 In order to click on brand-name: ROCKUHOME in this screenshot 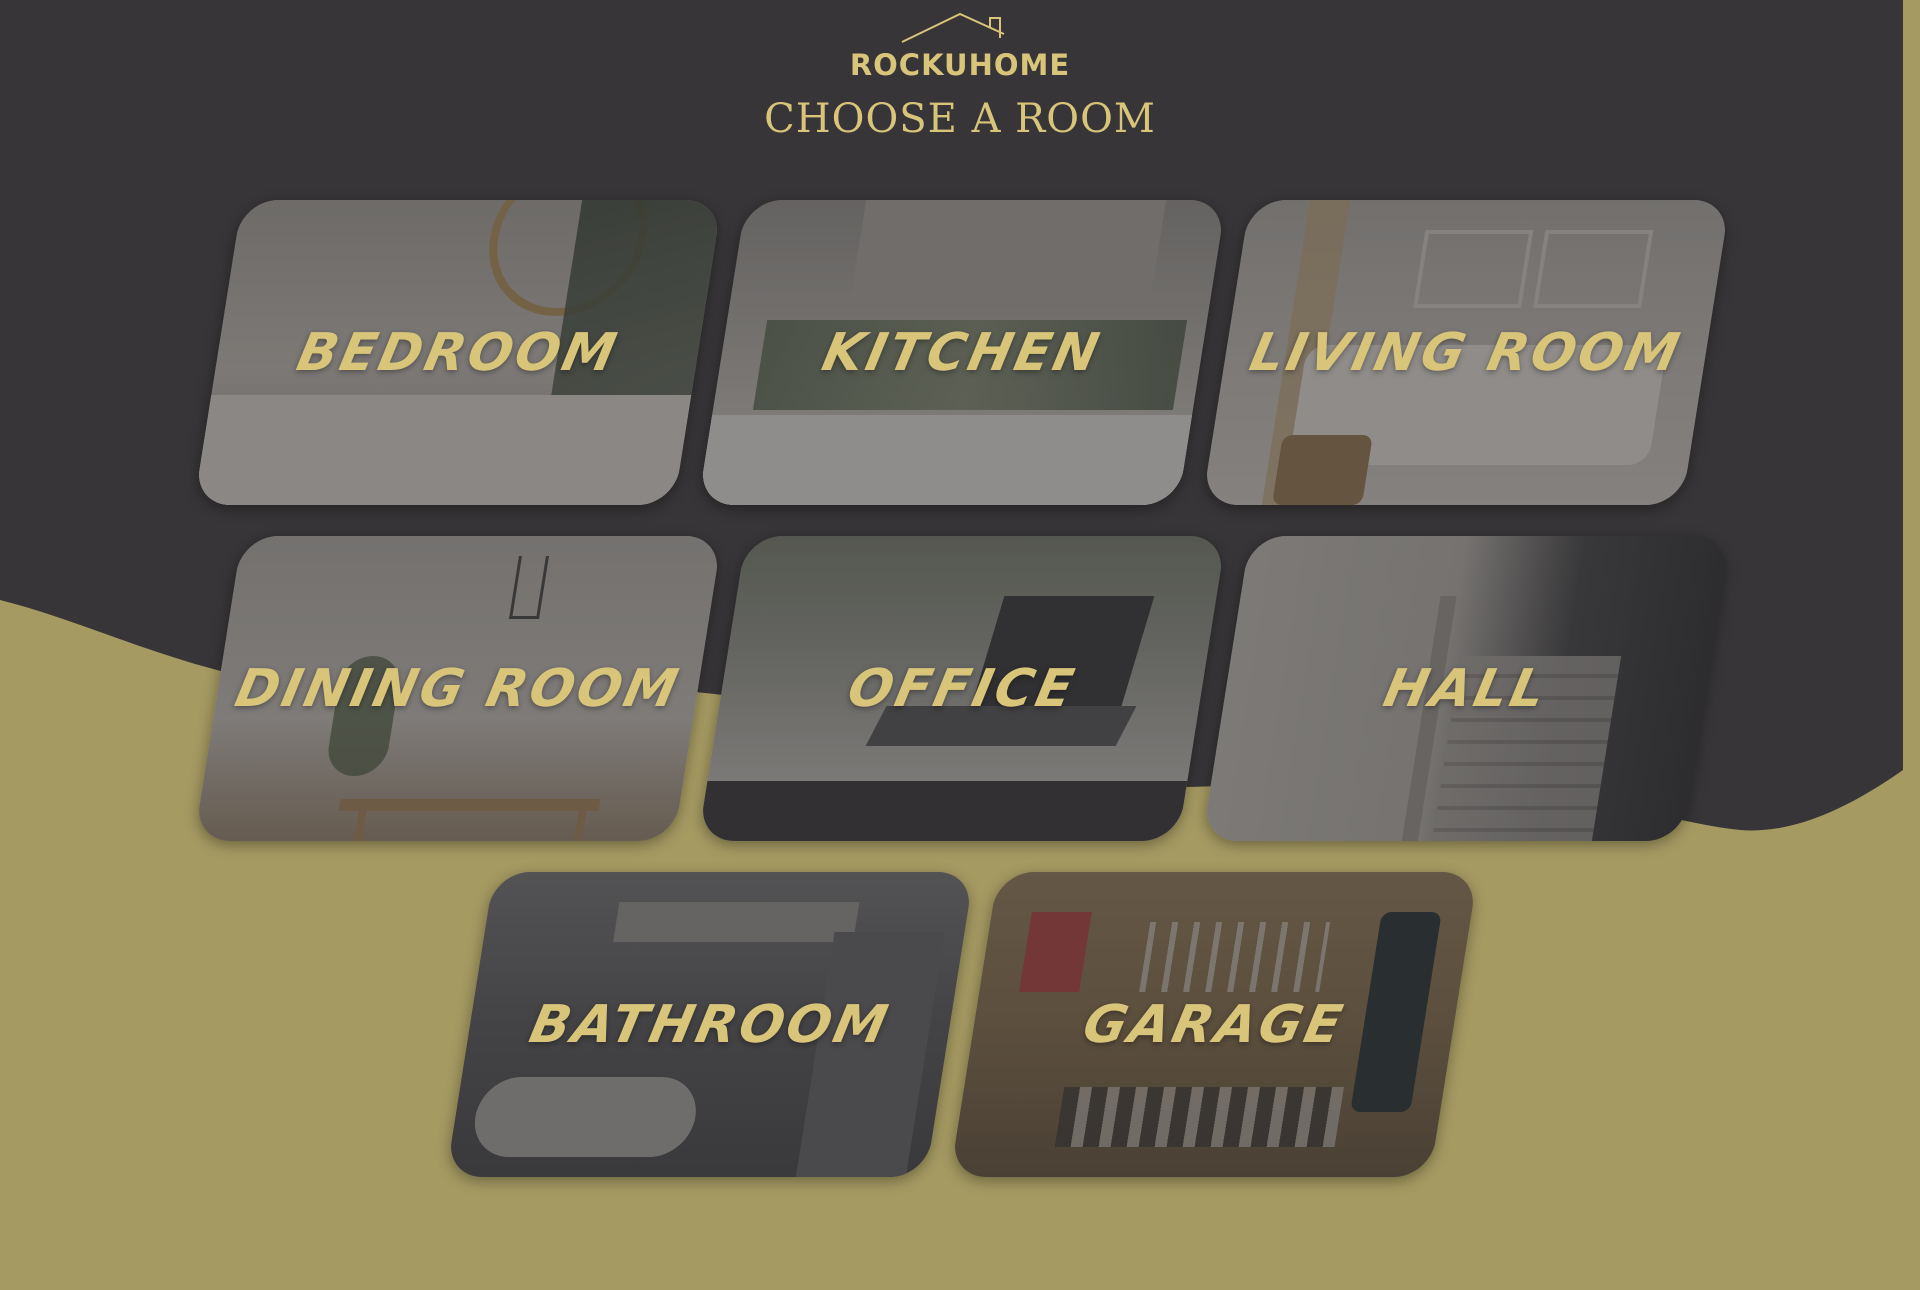, I will do `click(960, 65)`.